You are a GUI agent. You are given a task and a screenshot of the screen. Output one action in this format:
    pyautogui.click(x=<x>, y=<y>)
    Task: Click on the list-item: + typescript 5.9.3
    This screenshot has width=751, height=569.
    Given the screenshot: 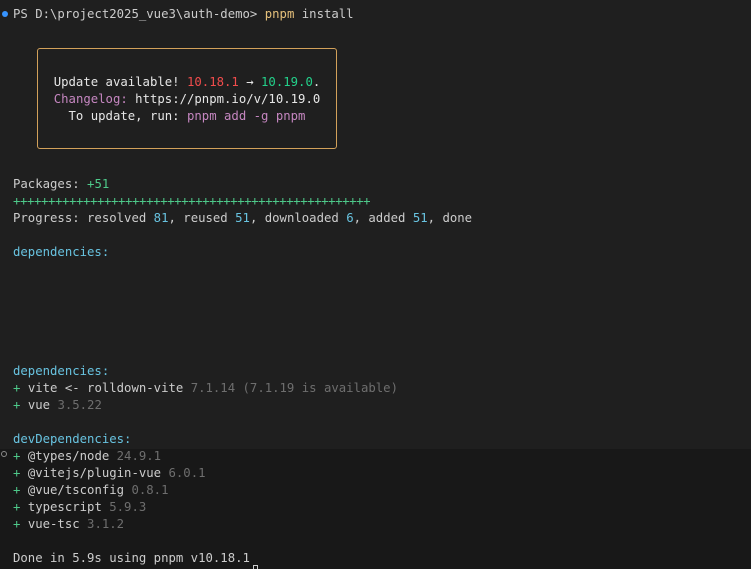 What is the action you would take?
    pyautogui.click(x=79, y=507)
    